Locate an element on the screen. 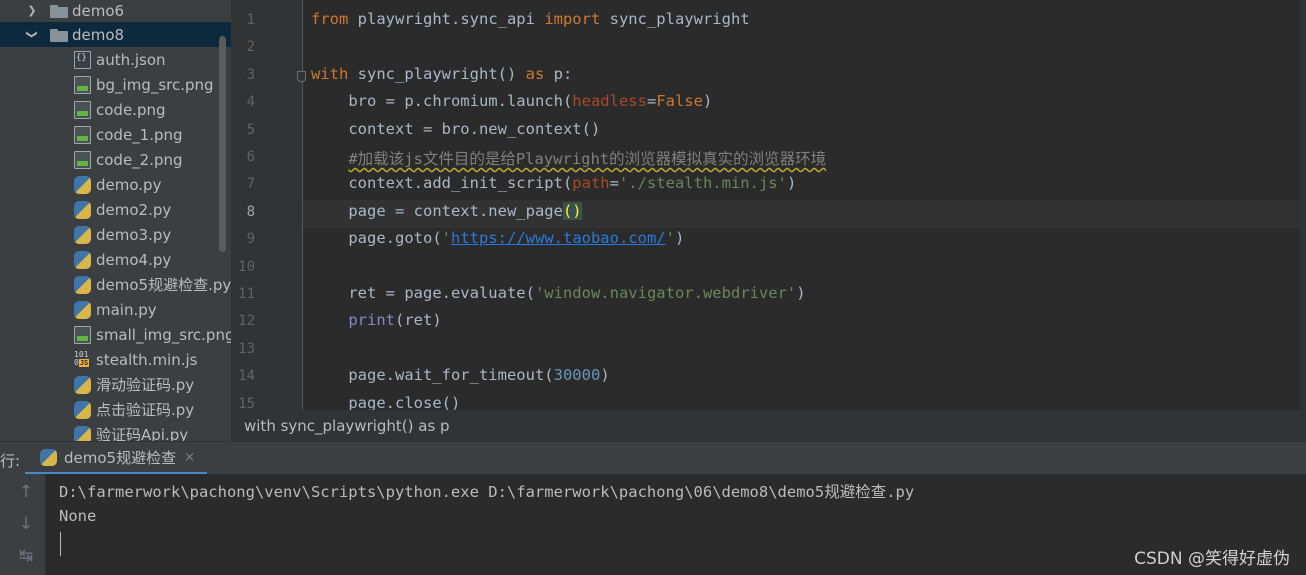 The image size is (1306, 575). tree-file: demo2.py is located at coordinates (115, 209).